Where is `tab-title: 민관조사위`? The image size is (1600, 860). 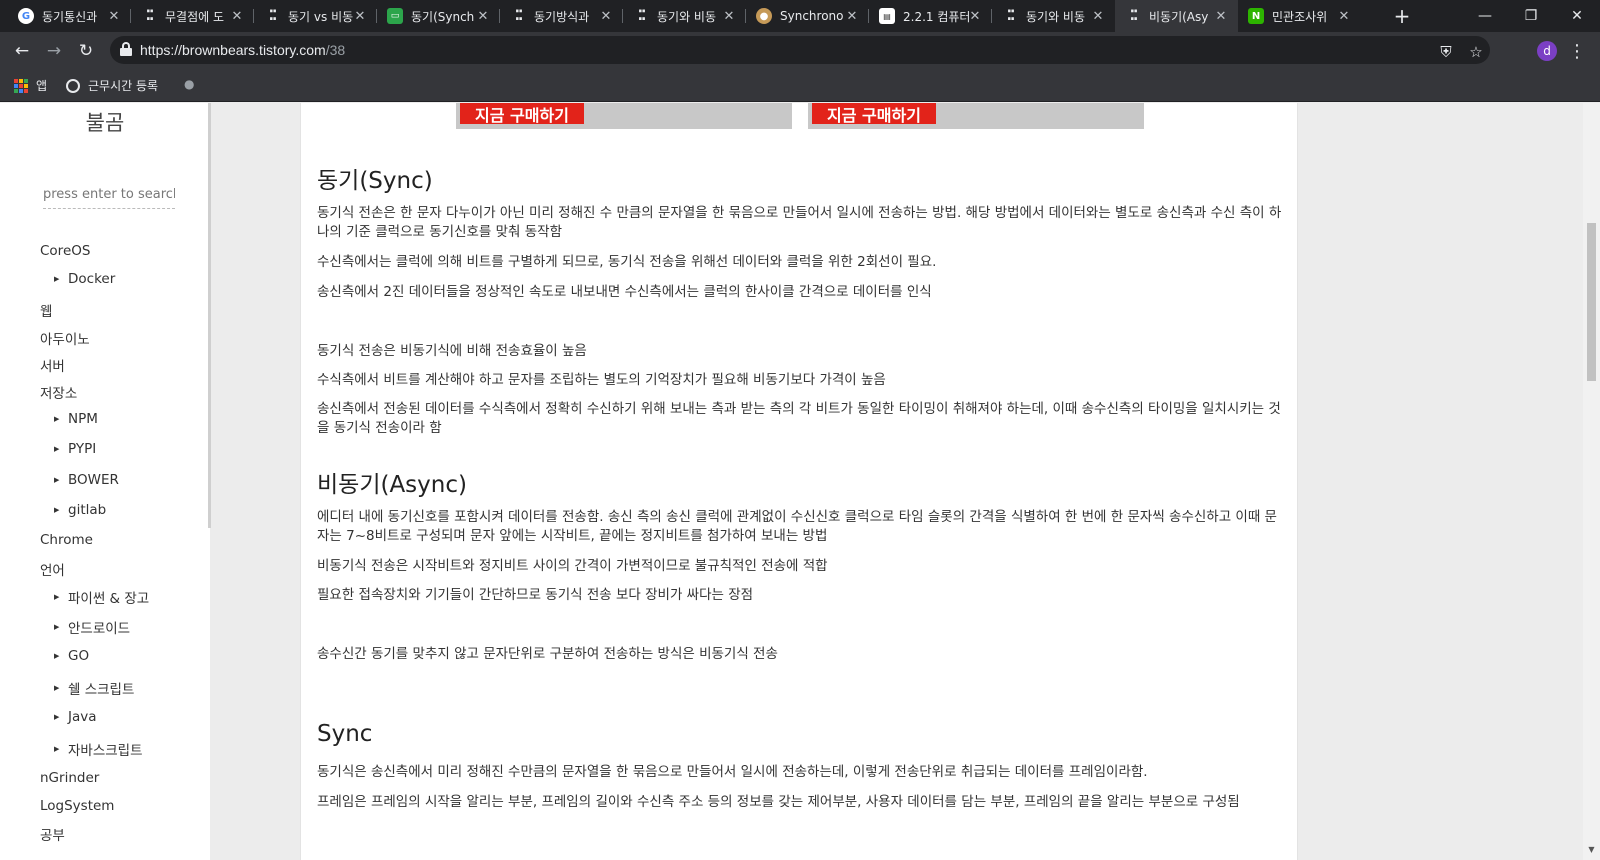
tab-title: 민관조사위 is located at coordinates (1300, 16).